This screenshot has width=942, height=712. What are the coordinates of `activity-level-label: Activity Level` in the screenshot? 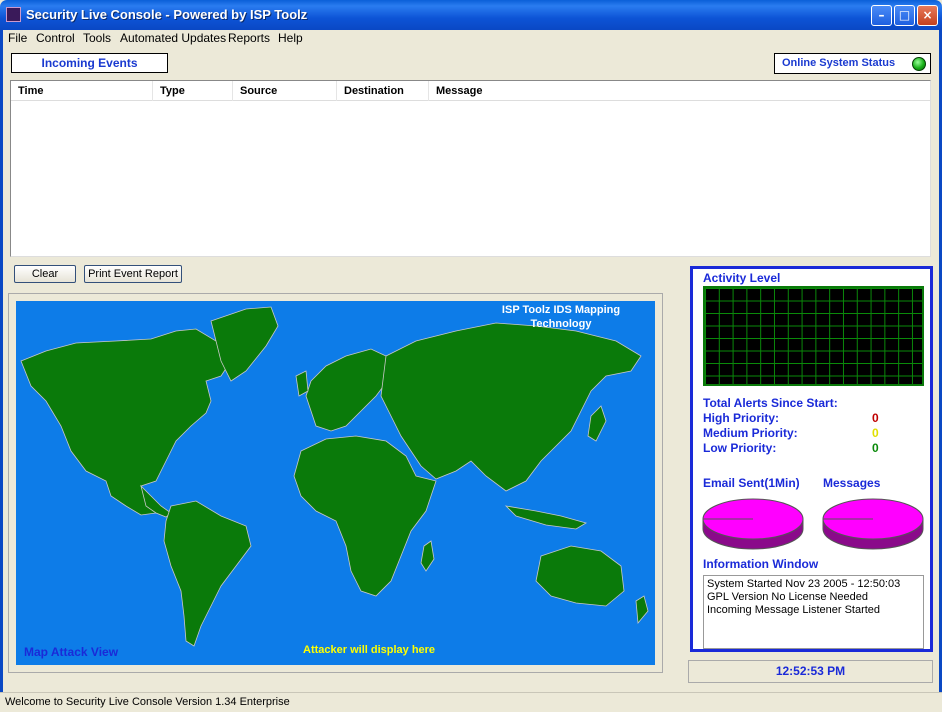 It's located at (742, 278).